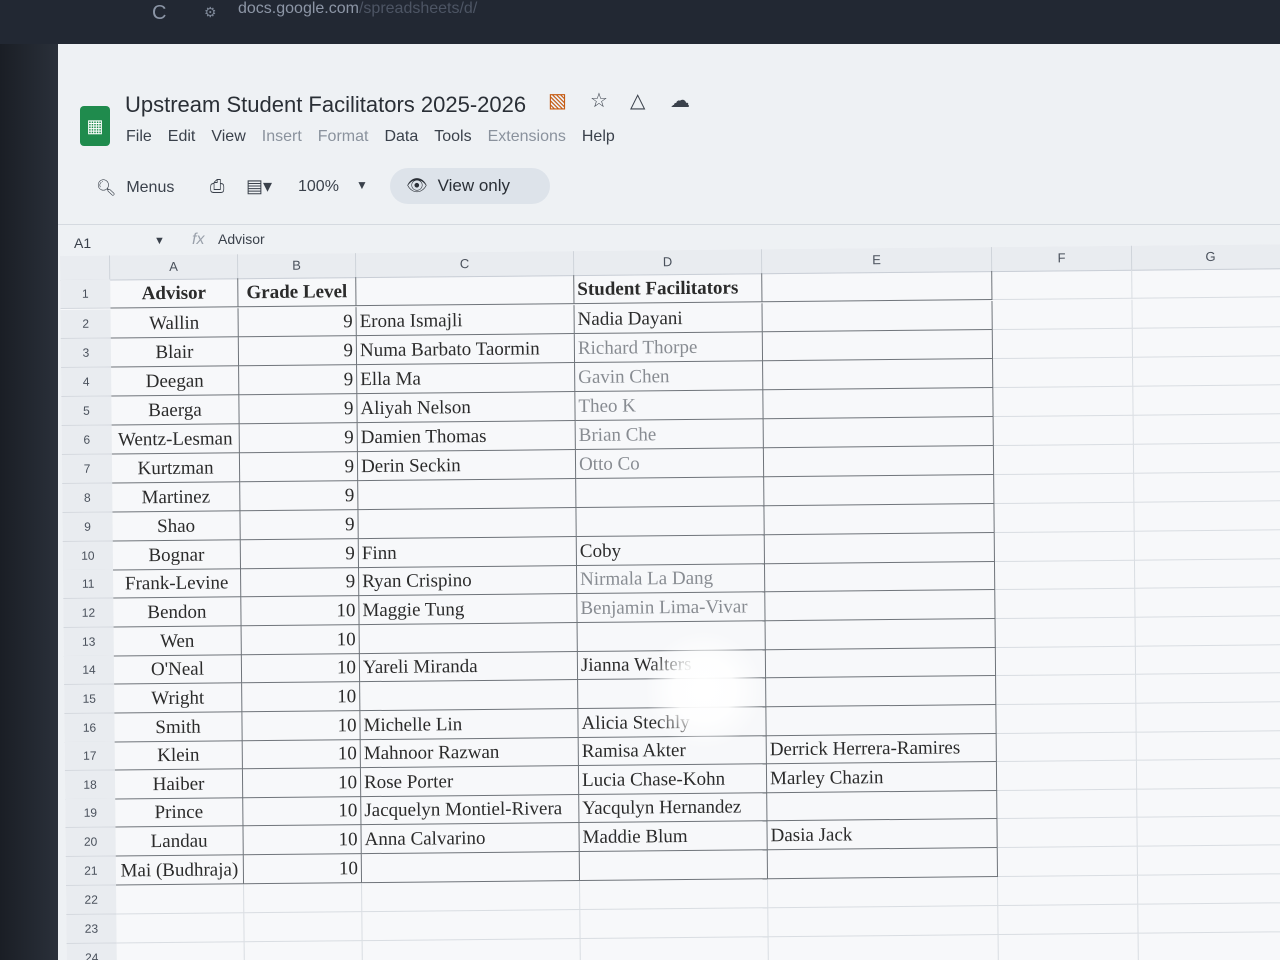 Image resolution: width=1280 pixels, height=960 pixels. I want to click on menu-insert: Insert, so click(282, 137).